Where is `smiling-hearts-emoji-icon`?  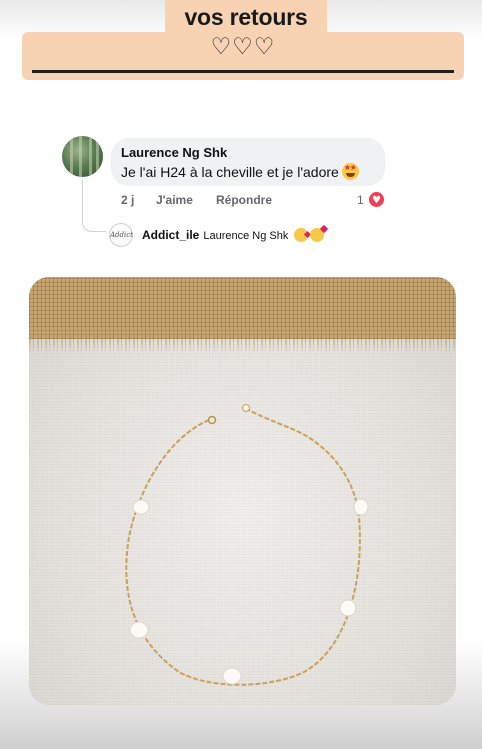
smiling-hearts-emoji-icon is located at coordinates (316, 235).